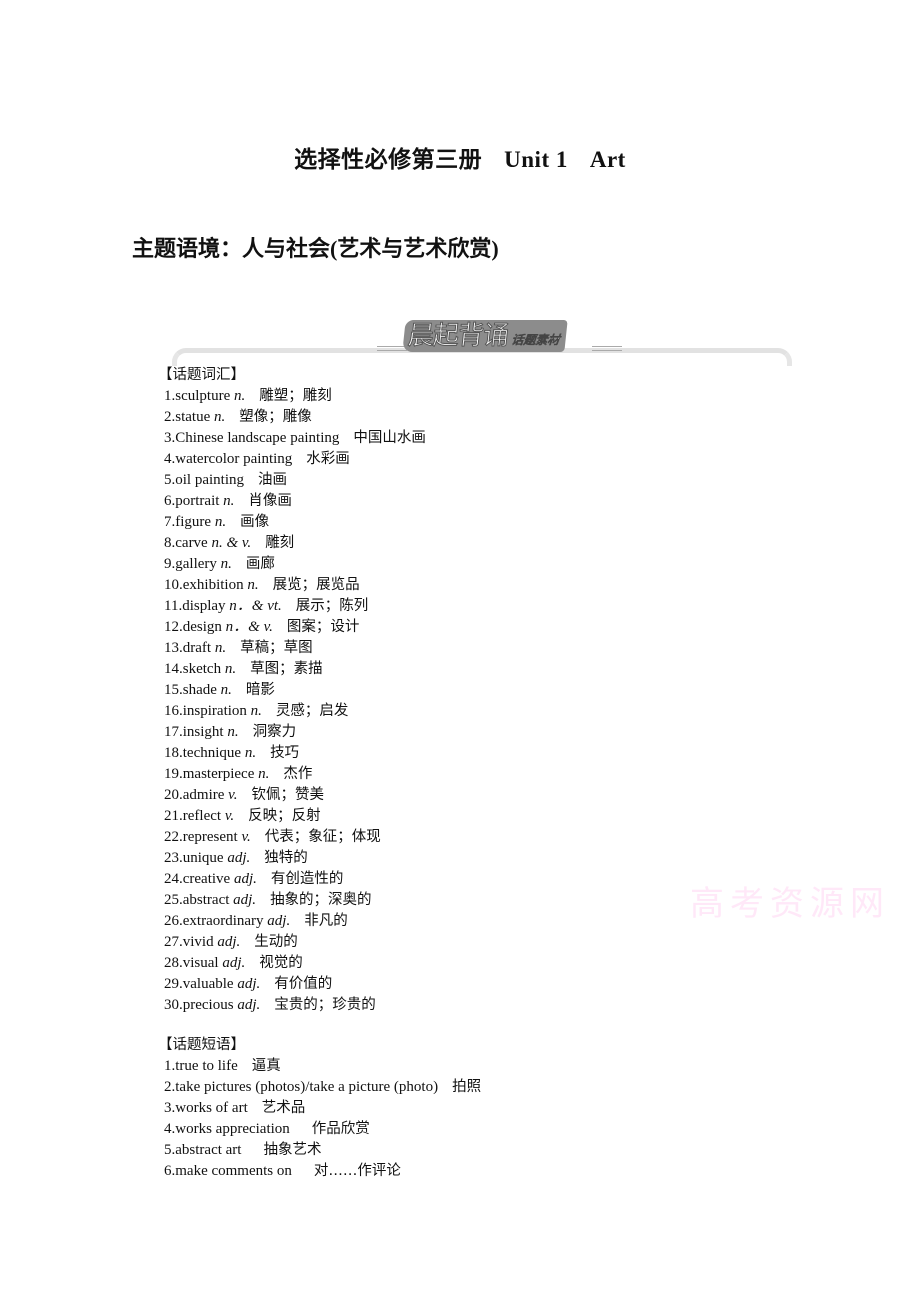 The width and height of the screenshot is (920, 1302). What do you see at coordinates (173, 1005) in the screenshot?
I see `item-number: 30.` at bounding box center [173, 1005].